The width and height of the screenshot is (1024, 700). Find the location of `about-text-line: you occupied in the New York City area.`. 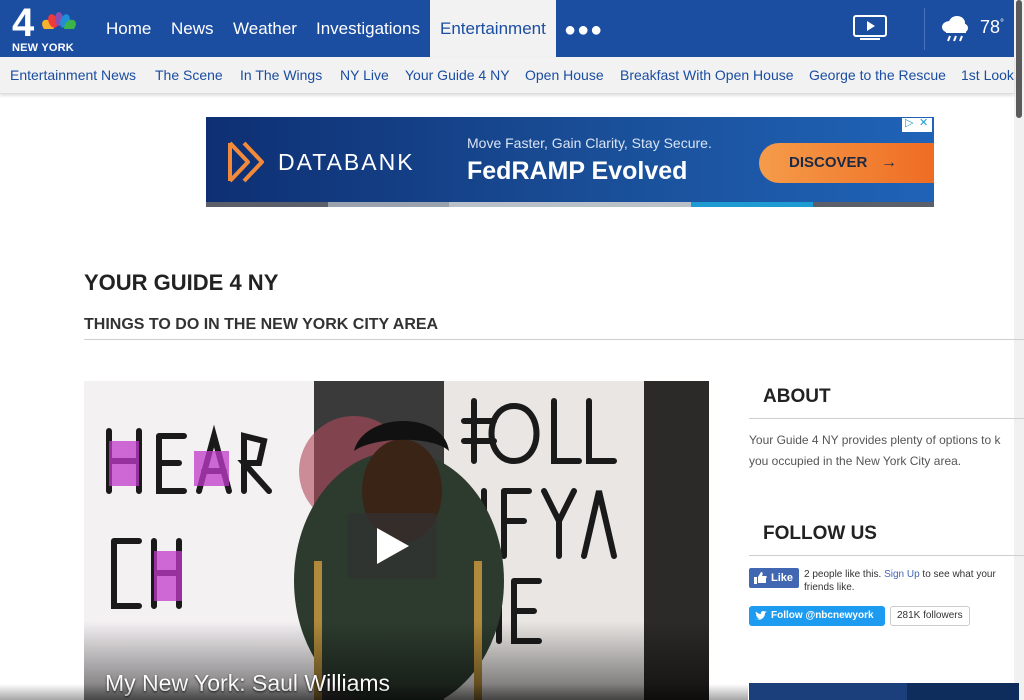

about-text-line: you occupied in the New York City area. is located at coordinates (855, 461).